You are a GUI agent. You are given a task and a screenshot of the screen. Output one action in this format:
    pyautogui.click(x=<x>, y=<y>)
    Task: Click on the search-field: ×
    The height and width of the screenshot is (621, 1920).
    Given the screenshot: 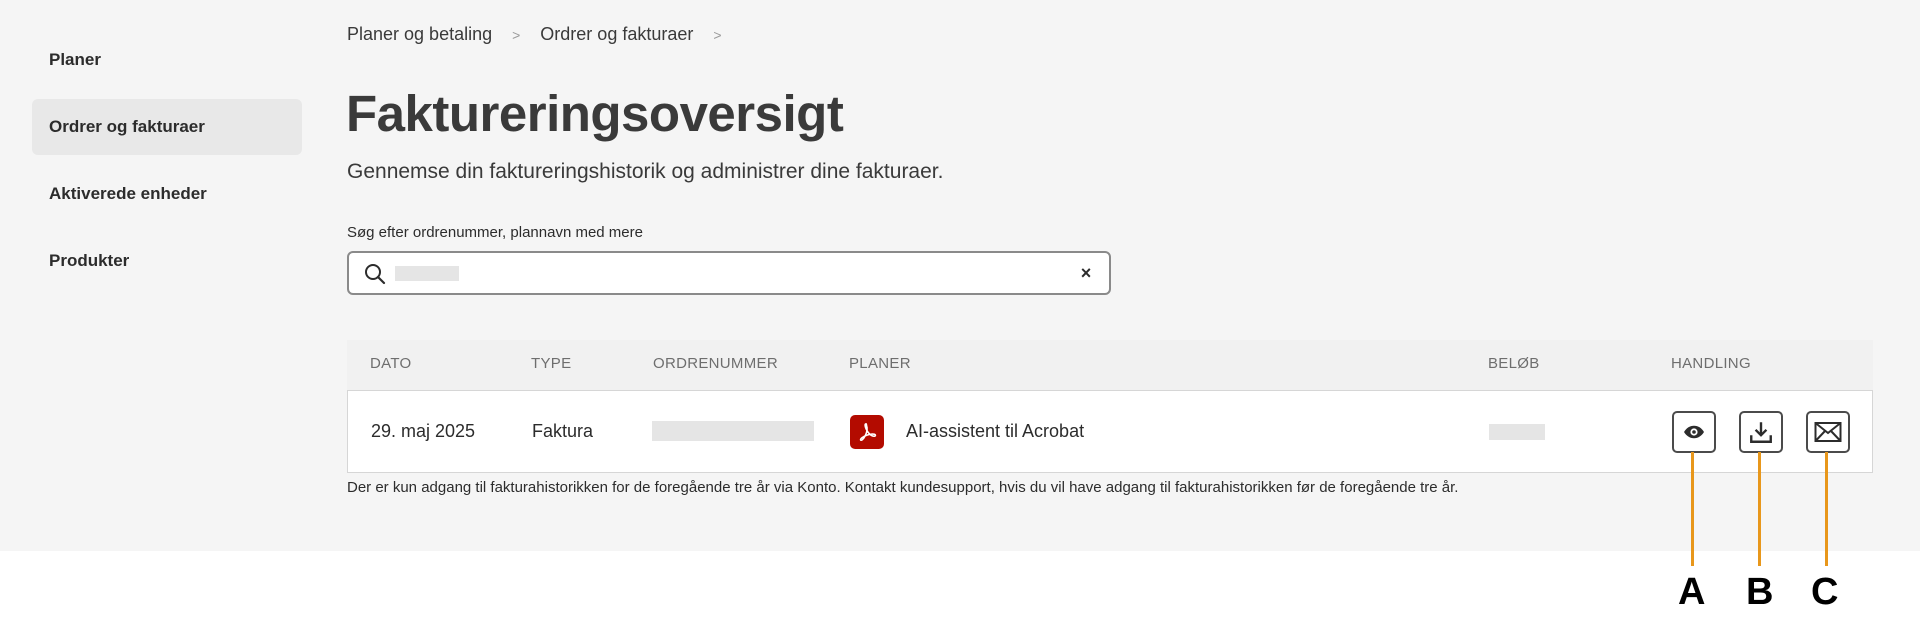 What is the action you would take?
    pyautogui.click(x=729, y=273)
    